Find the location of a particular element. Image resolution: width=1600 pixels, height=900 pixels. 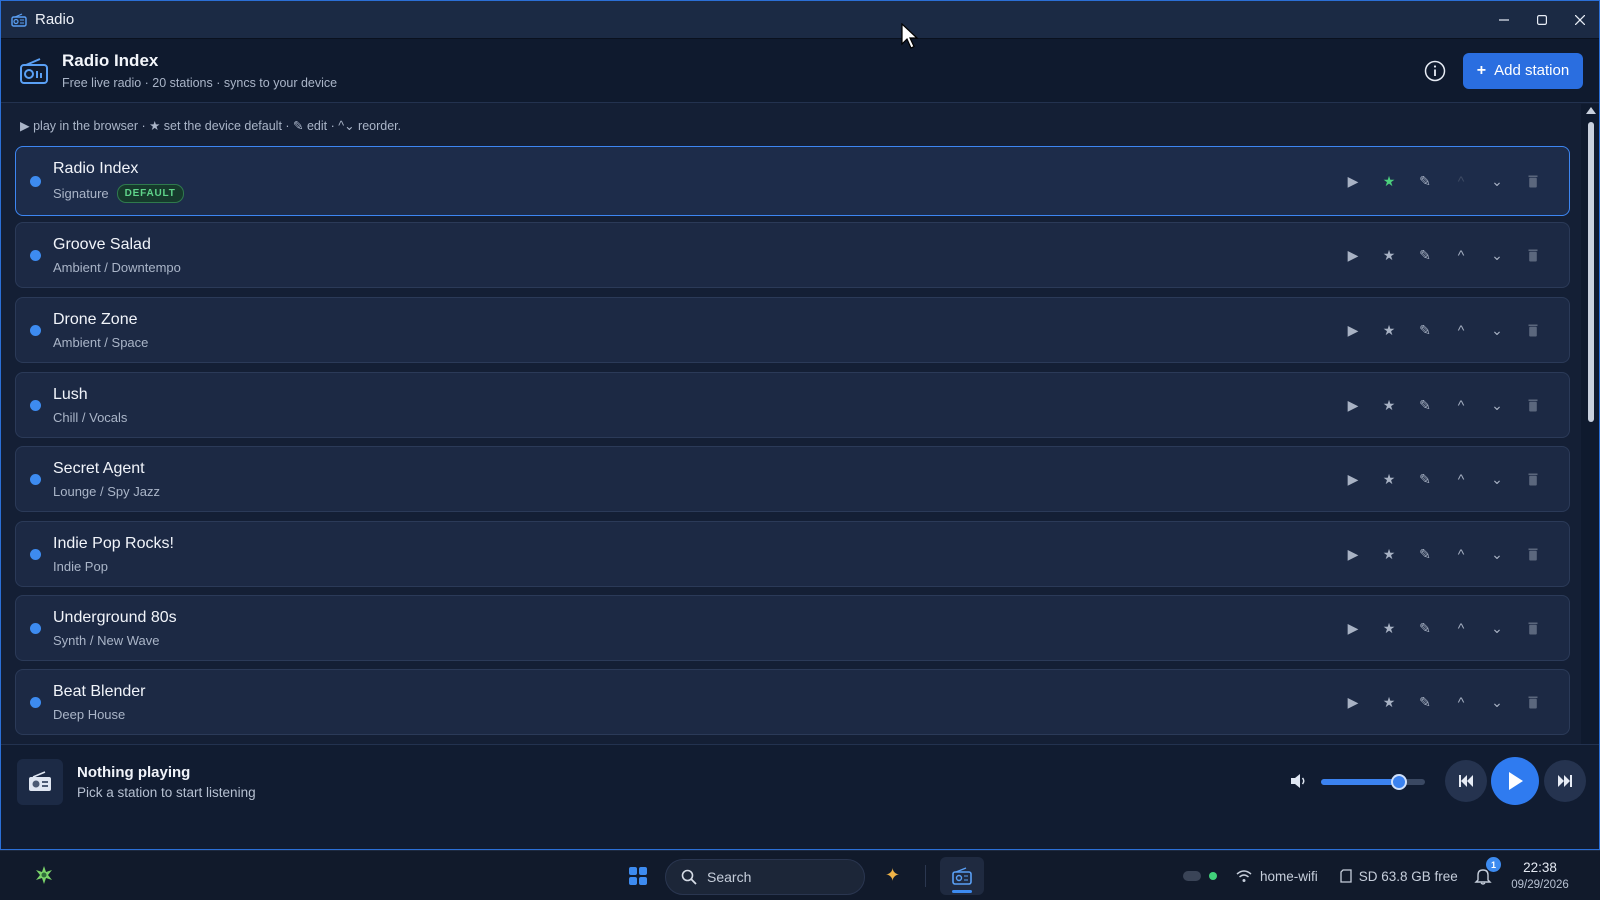

start-button is located at coordinates (638, 876).